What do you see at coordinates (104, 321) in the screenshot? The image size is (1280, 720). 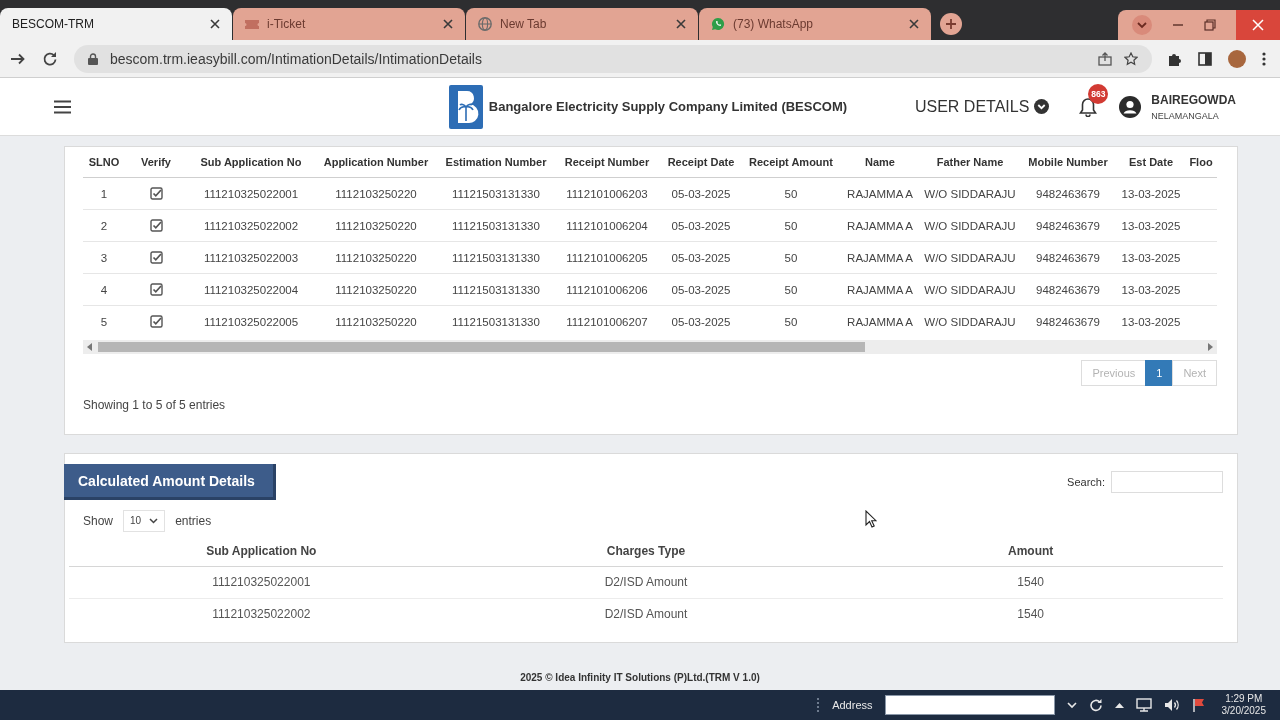 I see `table-cell: 5` at bounding box center [104, 321].